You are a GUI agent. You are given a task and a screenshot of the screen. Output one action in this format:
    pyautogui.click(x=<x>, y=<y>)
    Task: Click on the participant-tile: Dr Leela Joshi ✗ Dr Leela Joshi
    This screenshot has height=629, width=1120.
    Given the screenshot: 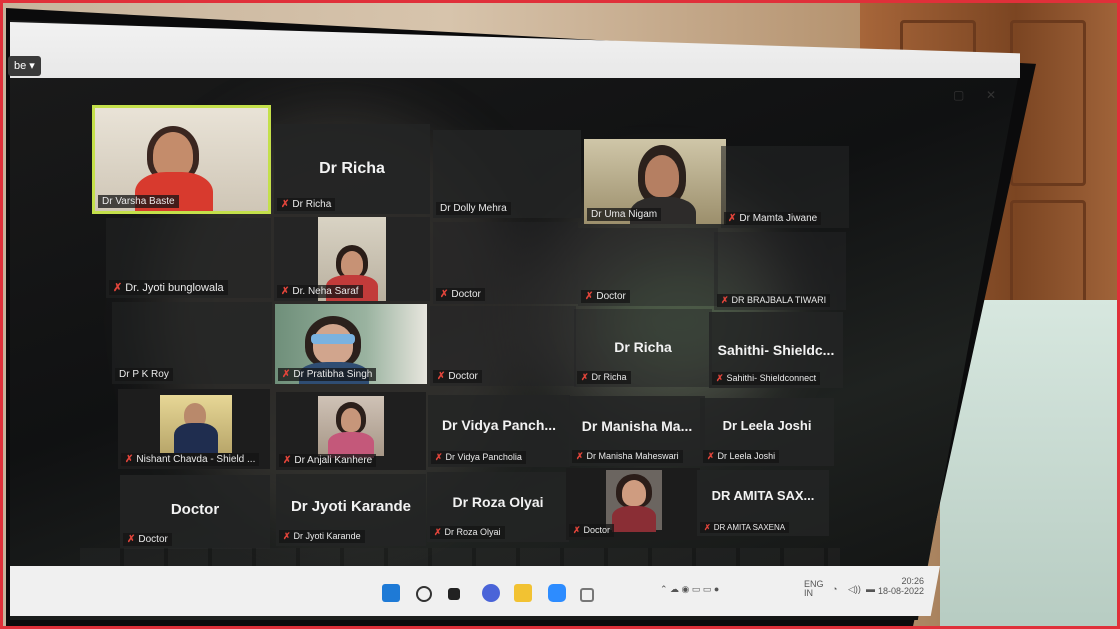 What is the action you would take?
    pyautogui.click(x=767, y=432)
    